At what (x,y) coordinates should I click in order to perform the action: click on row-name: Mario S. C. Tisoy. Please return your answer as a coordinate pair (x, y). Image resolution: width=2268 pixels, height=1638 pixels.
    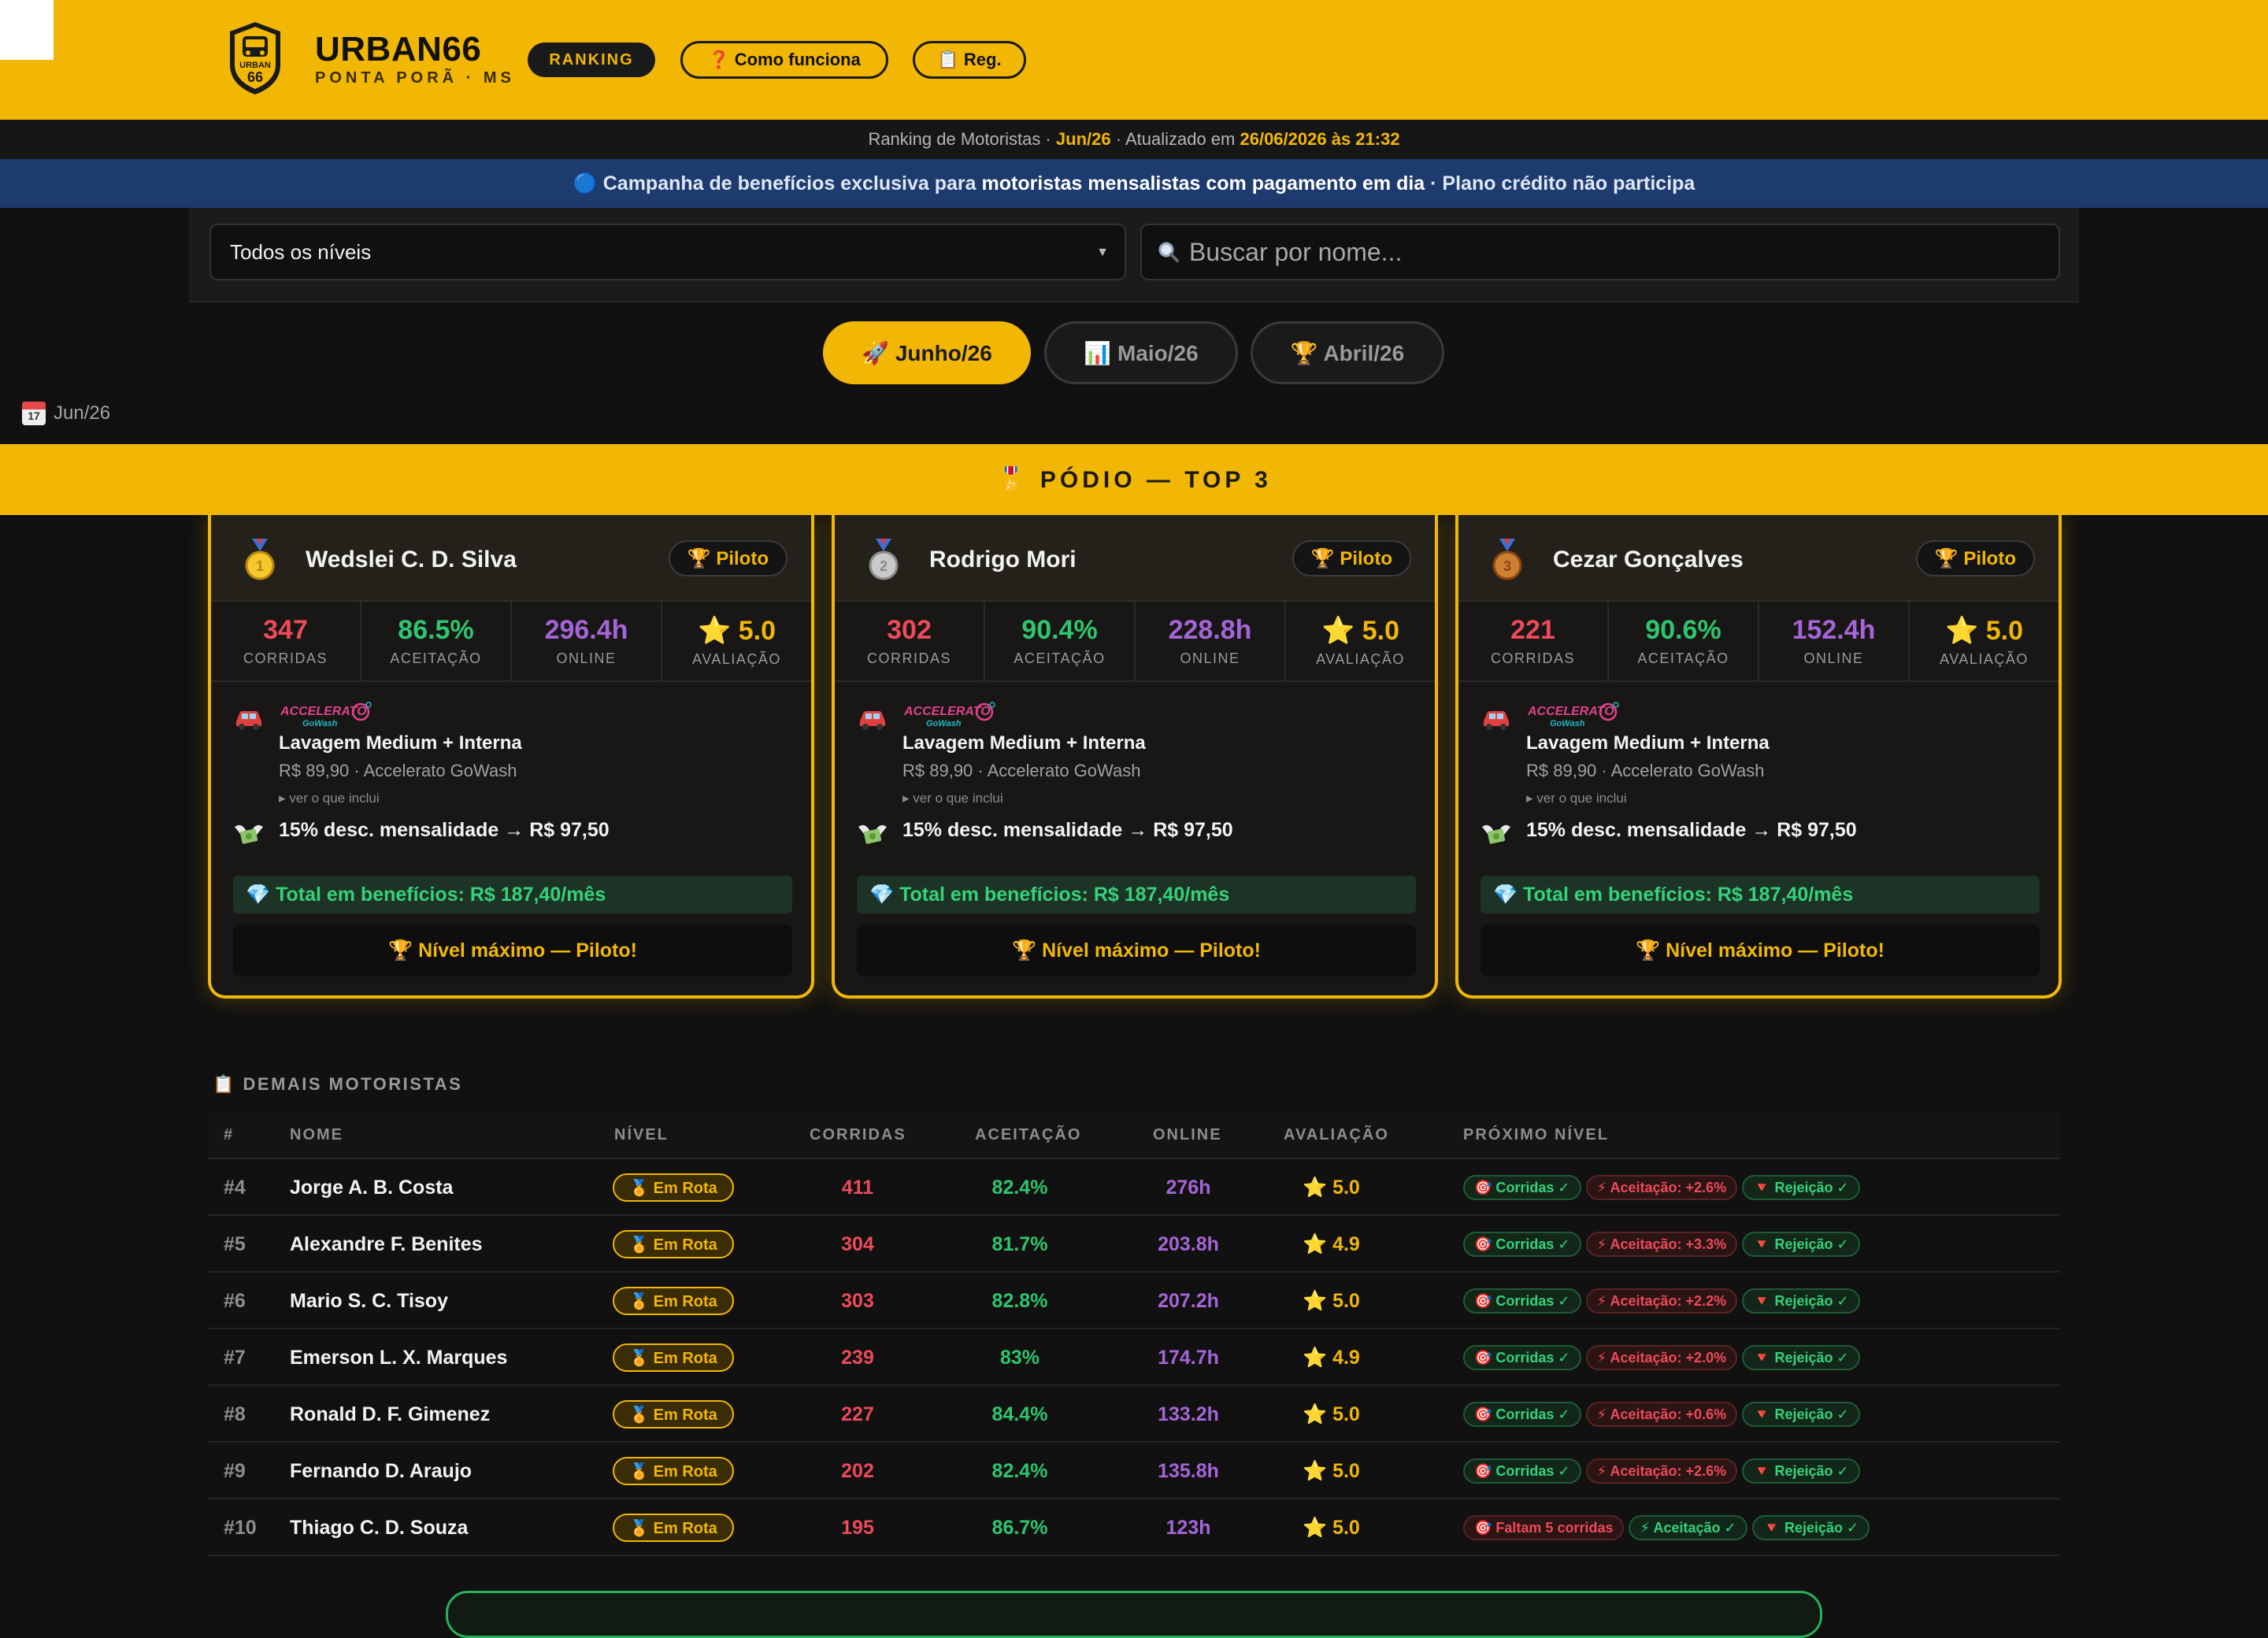
    Looking at the image, I should click on (369, 1301).